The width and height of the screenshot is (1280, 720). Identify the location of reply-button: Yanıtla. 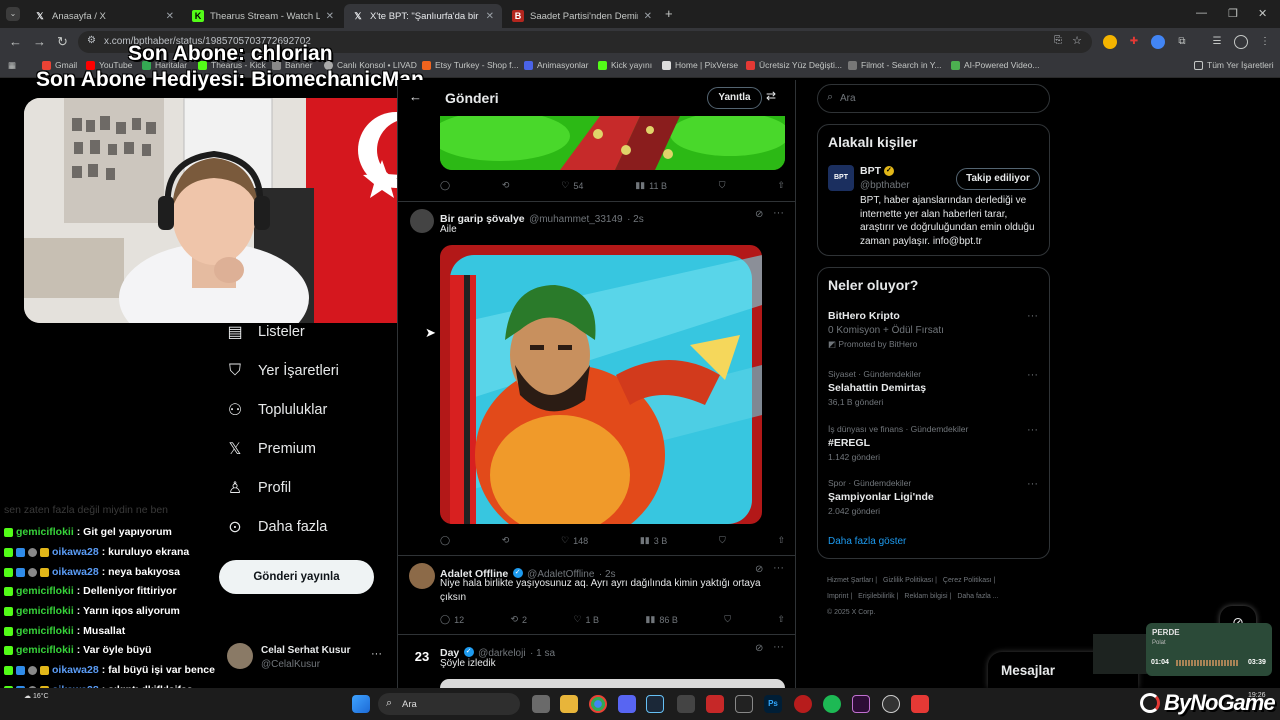
(734, 98).